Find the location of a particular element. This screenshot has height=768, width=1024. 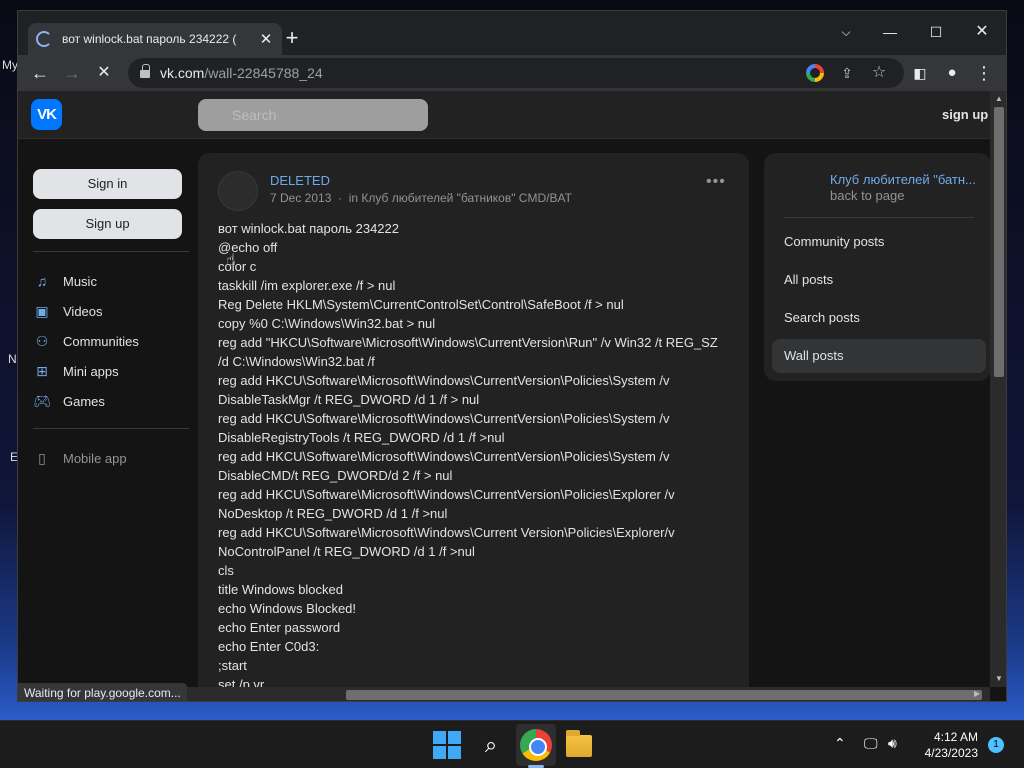

post-text-line: echo Enter C0d3: is located at coordinates (269, 646).